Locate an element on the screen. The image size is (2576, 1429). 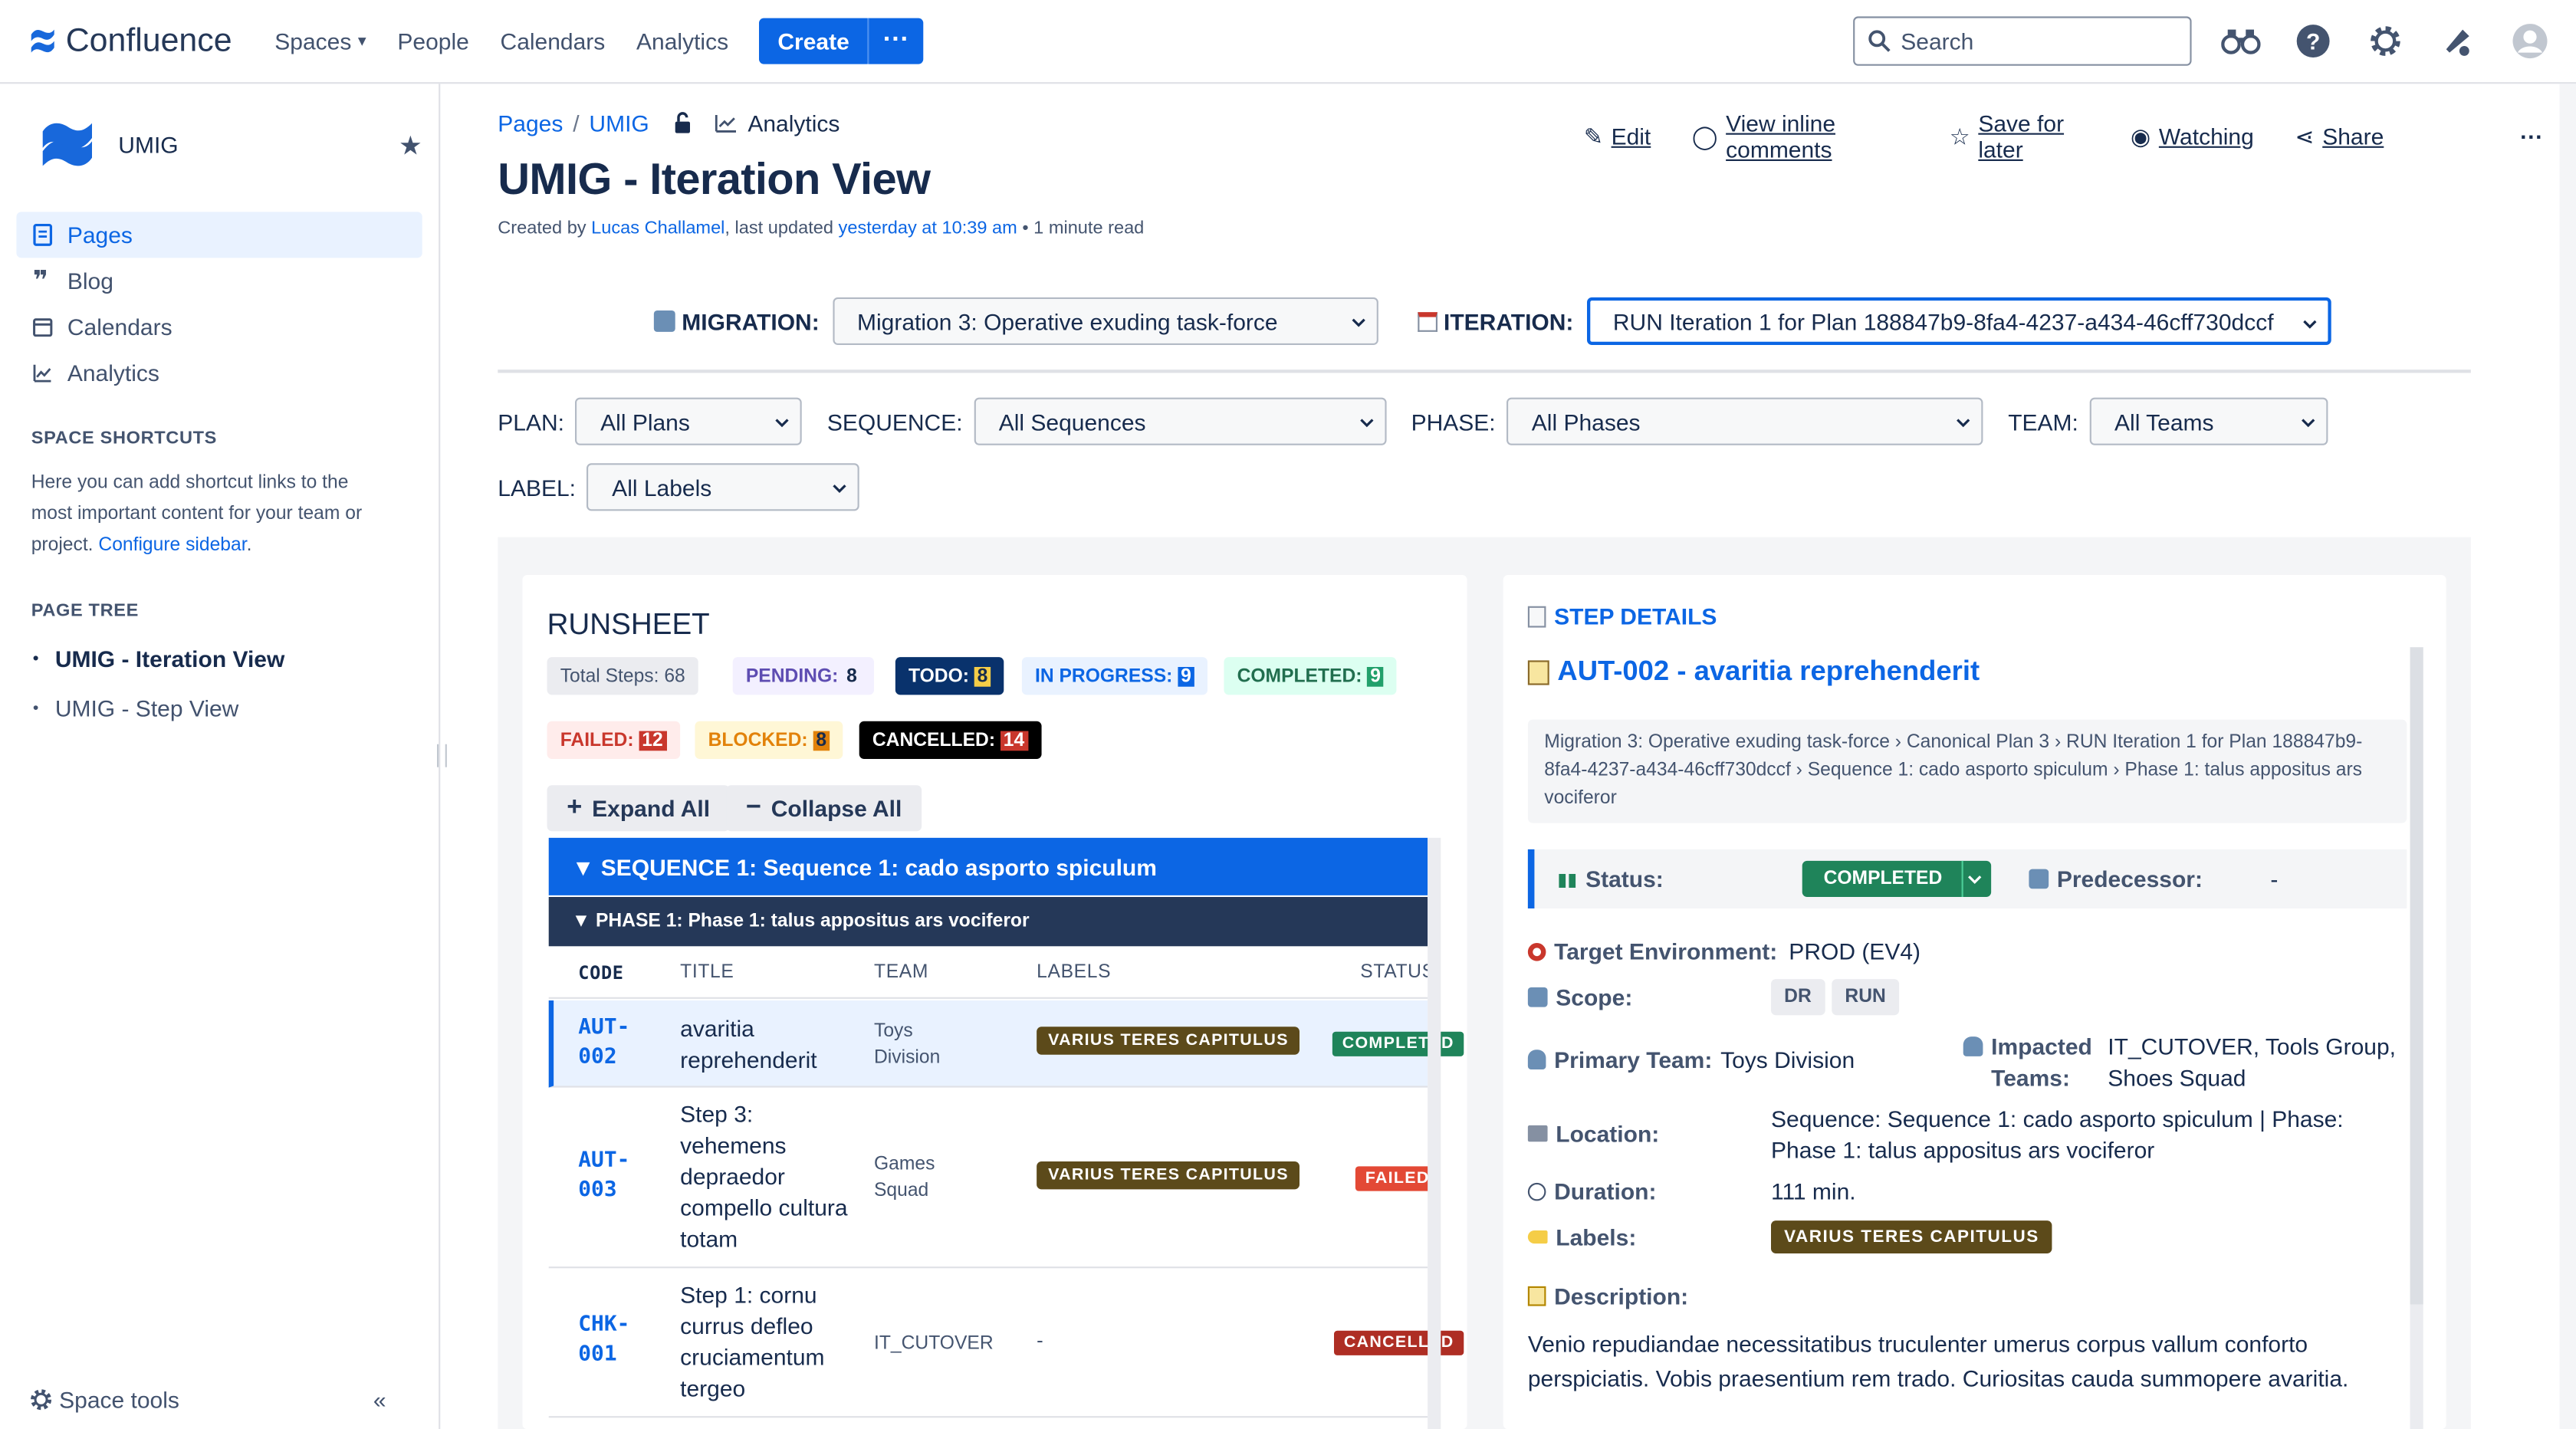
view-inline-comments-button: ◯ View inline comments is located at coordinates (1800, 136).